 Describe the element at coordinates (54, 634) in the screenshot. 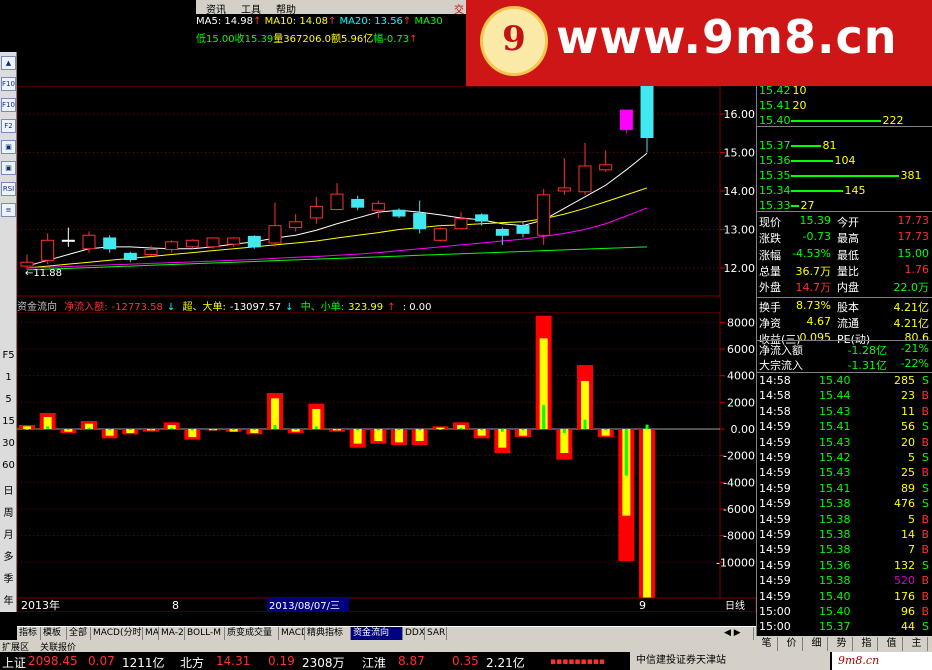

I see `tab-indicator: 模板` at that location.